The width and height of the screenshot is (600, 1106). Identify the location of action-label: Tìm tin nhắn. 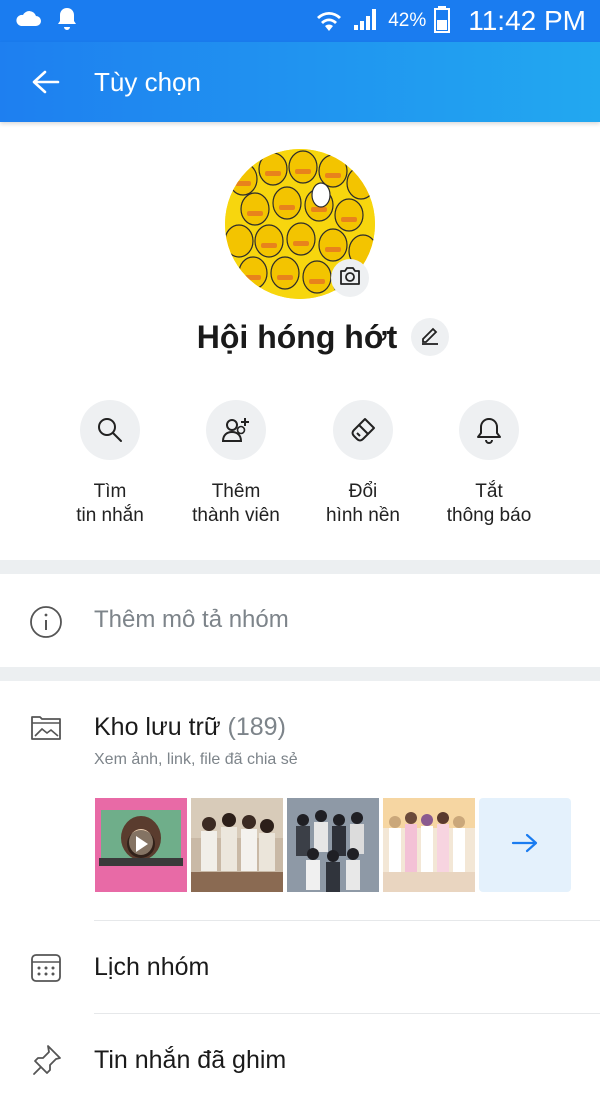
(110, 503).